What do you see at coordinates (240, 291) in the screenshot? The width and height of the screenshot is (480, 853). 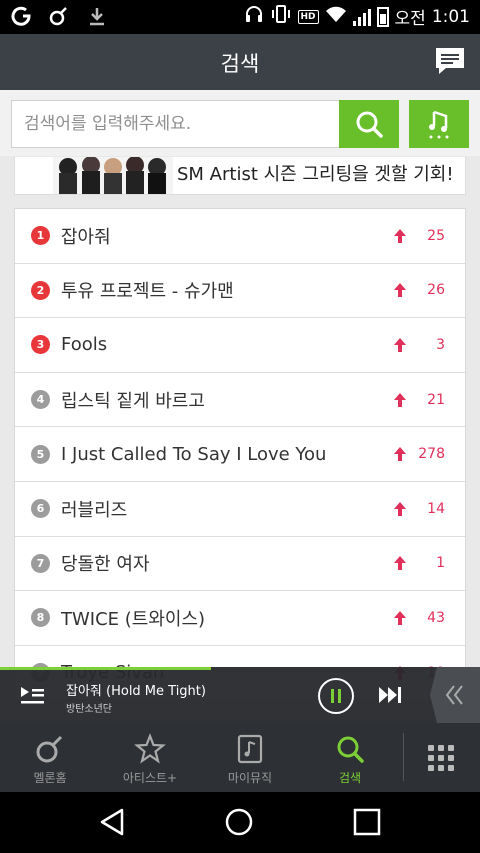 I see `rank-row: 2 투유 프로젝트 - 슈가맨 26` at bounding box center [240, 291].